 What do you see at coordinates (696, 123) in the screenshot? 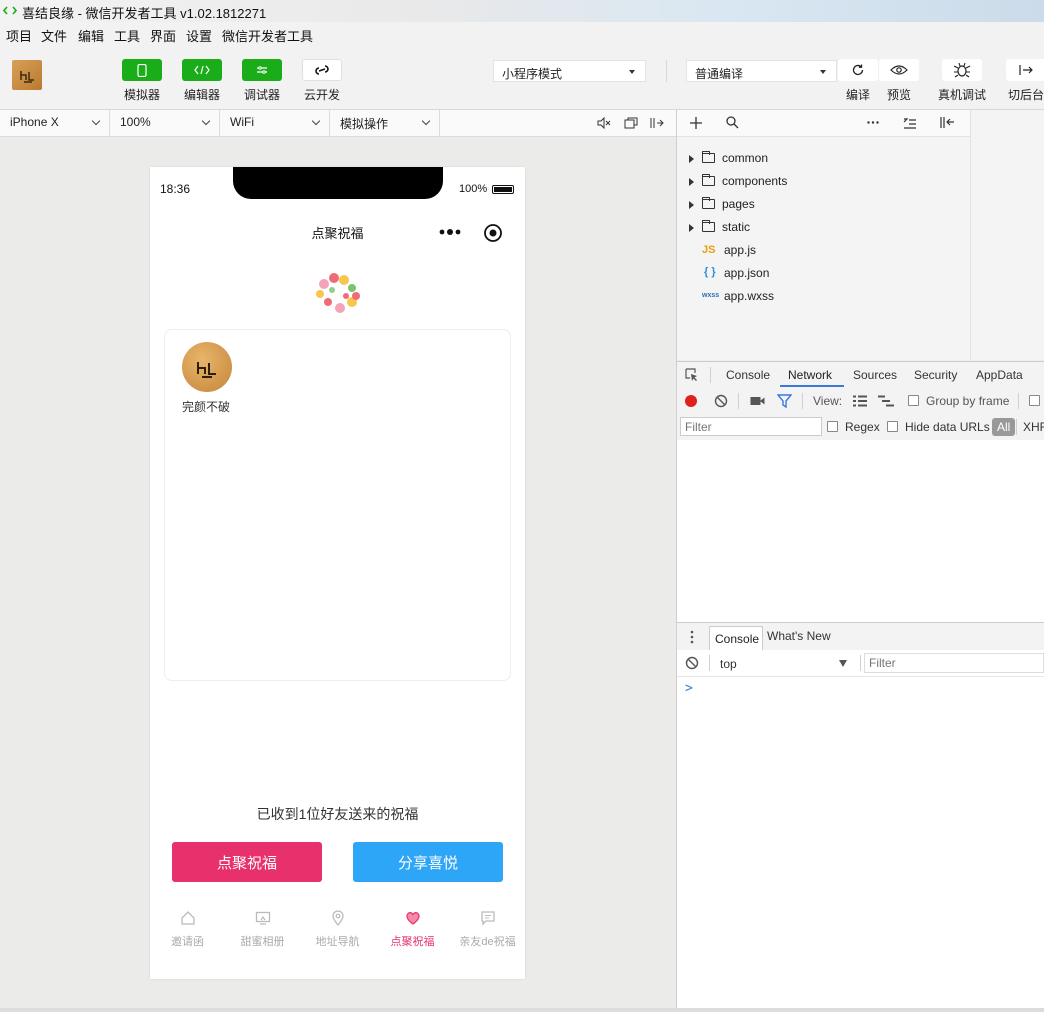
I see `add-icon` at bounding box center [696, 123].